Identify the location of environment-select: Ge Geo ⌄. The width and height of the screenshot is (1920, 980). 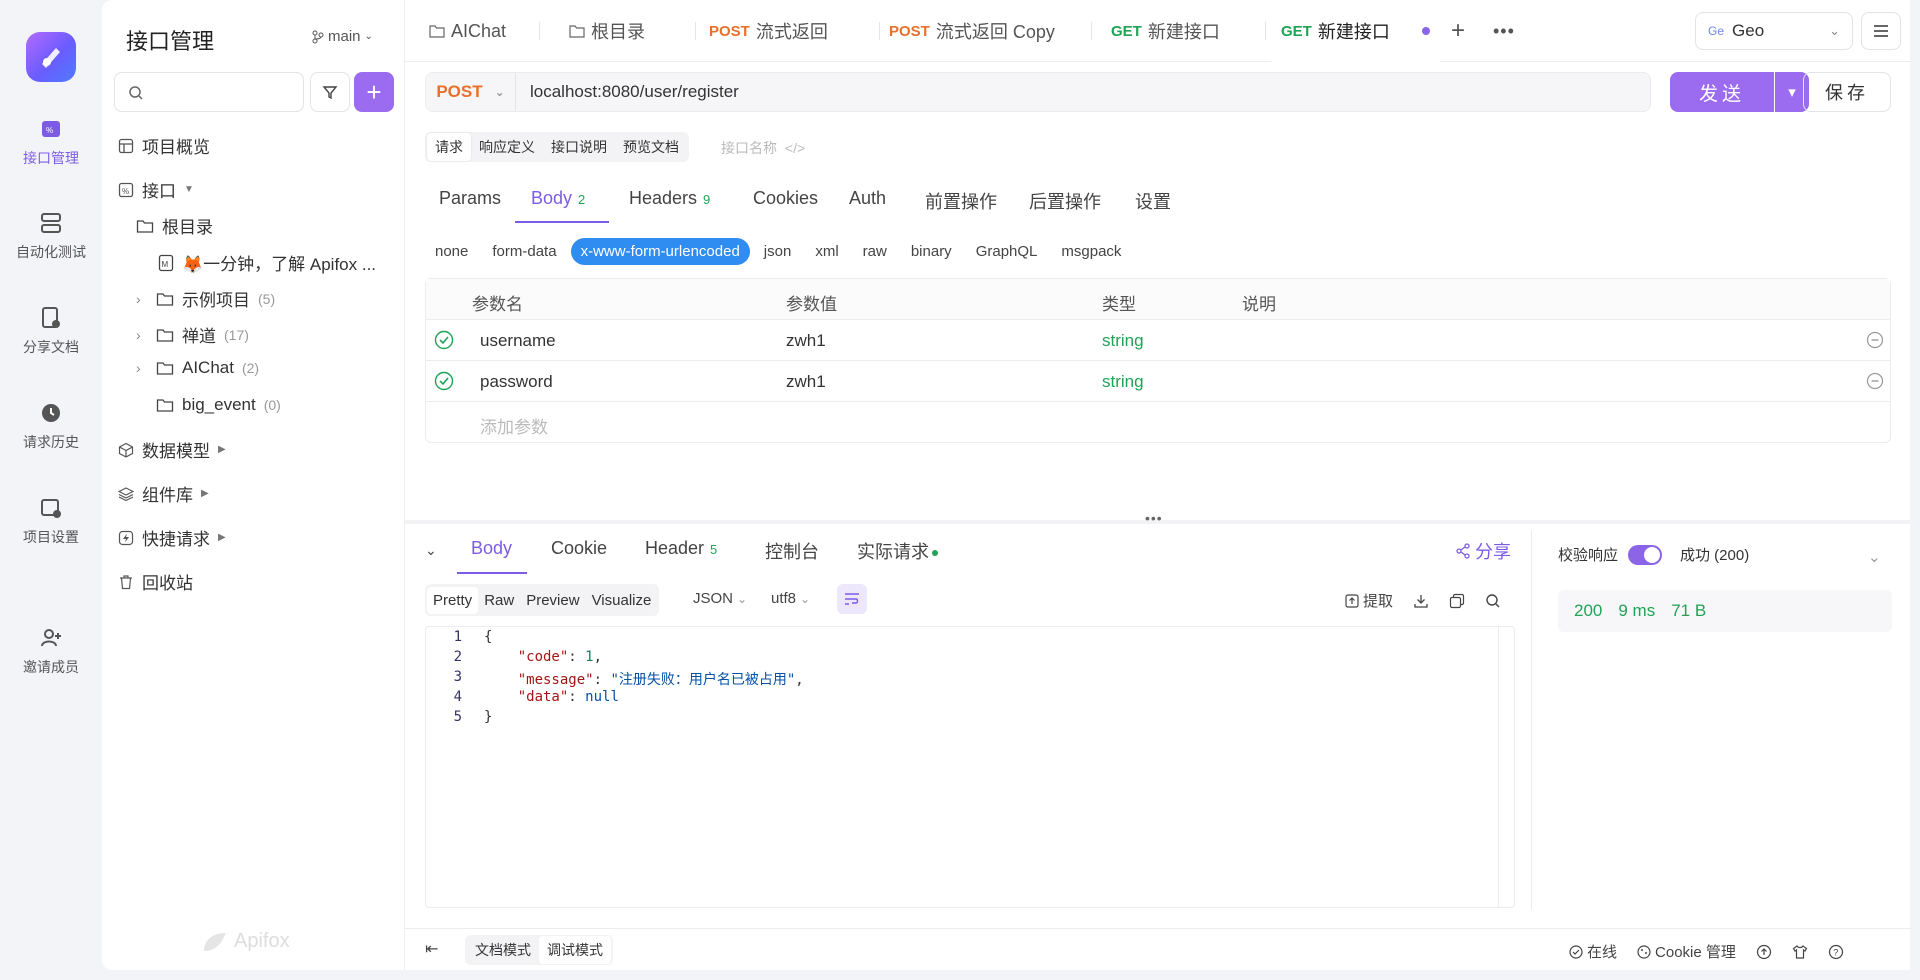
(1774, 31).